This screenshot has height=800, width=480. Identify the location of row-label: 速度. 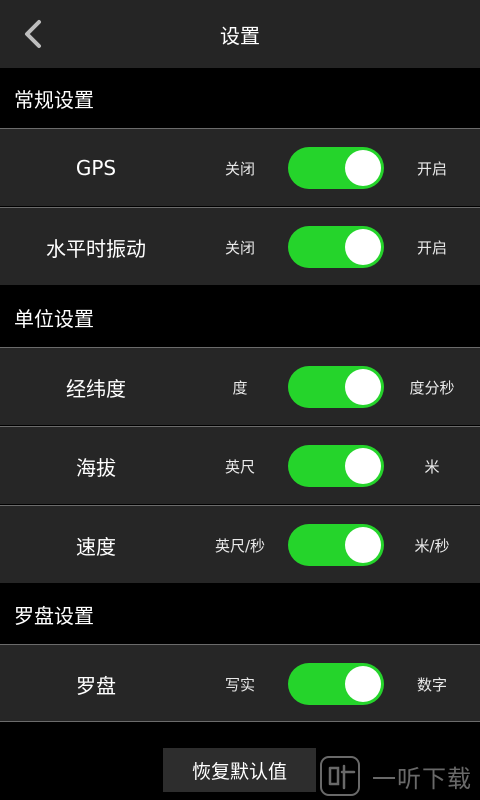
(96, 546).